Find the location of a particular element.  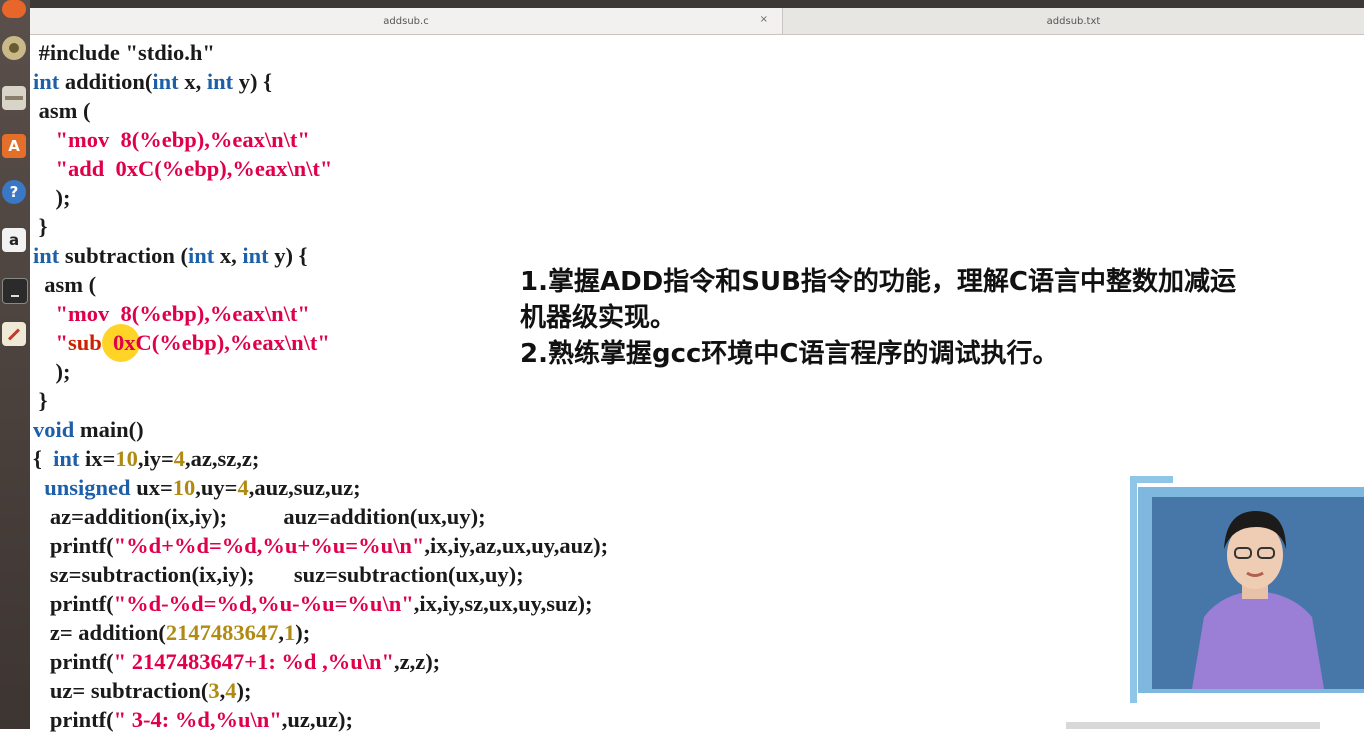

code-token: sub is located at coordinates (85, 342).